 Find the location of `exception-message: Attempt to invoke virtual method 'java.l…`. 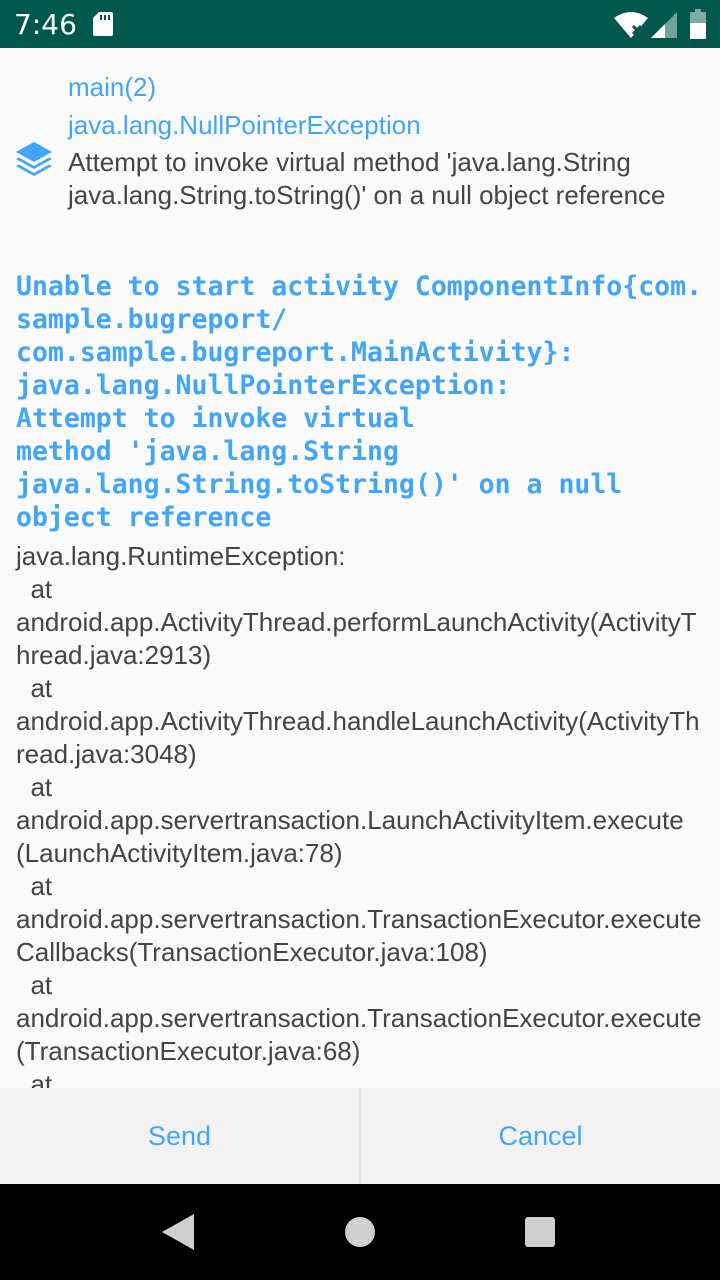

exception-message: Attempt to invoke virtual method 'java.l… is located at coordinates (367, 178).